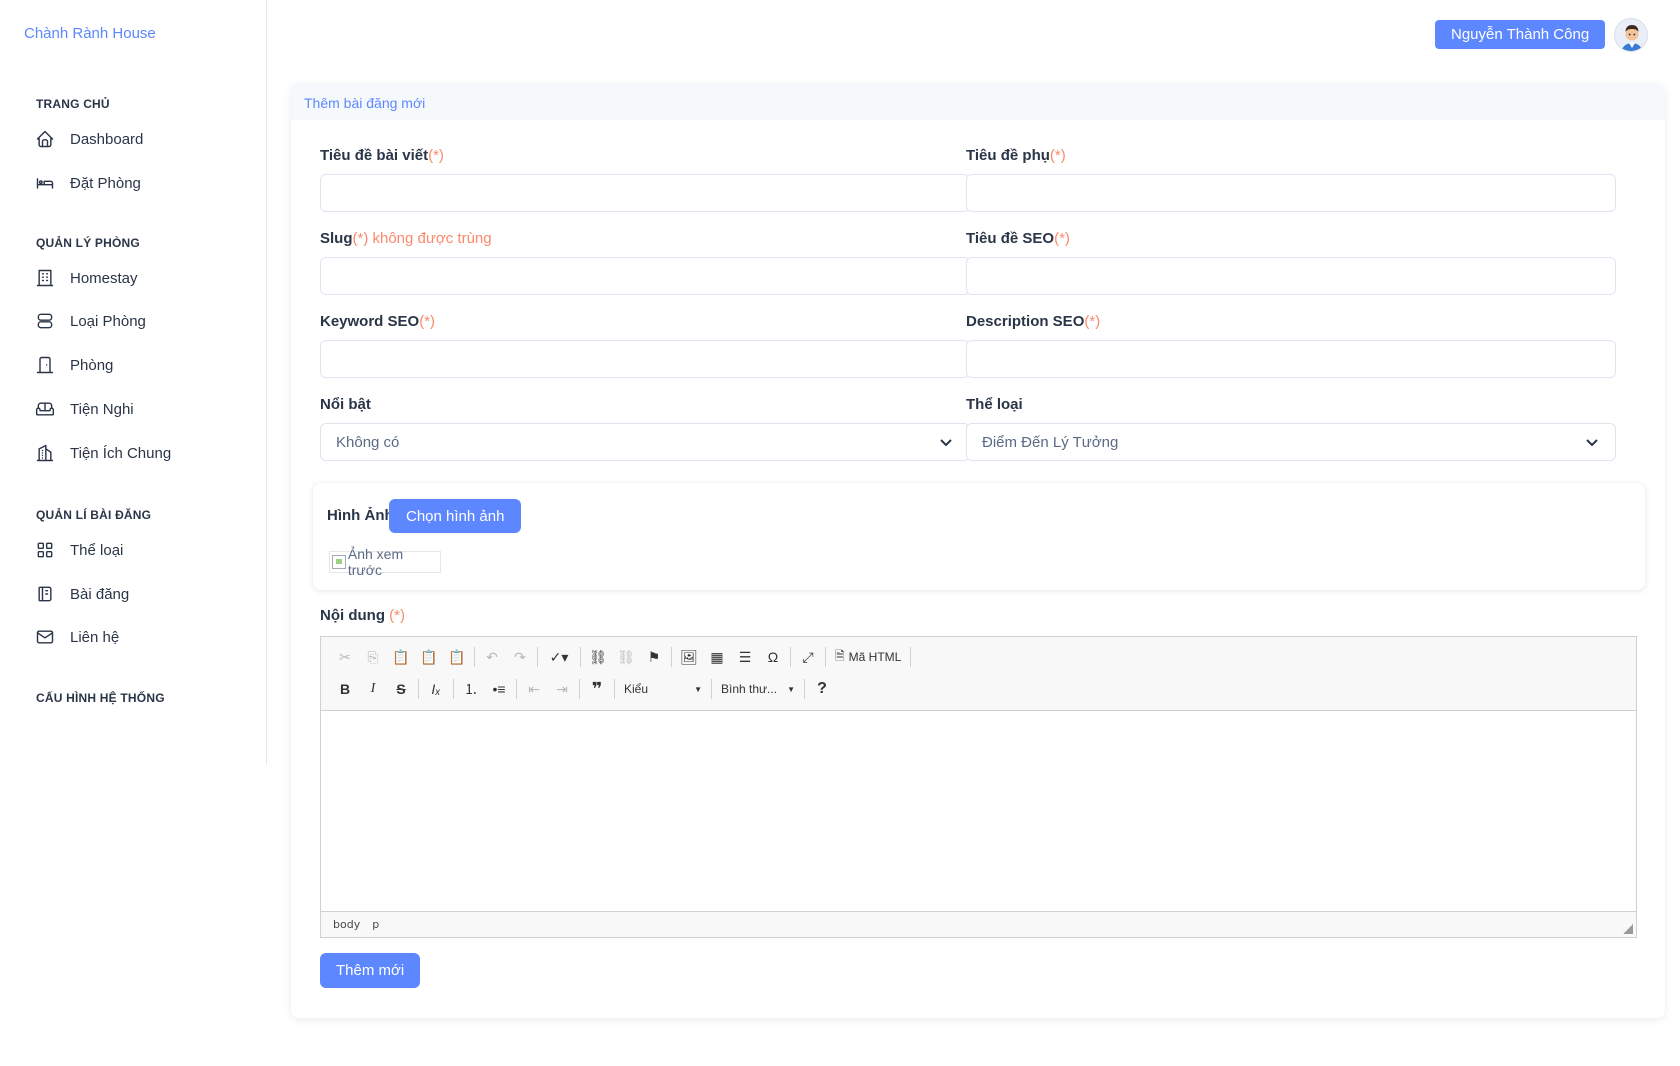  What do you see at coordinates (499, 689) in the screenshot?
I see `bulleted-list-icon: •≡` at bounding box center [499, 689].